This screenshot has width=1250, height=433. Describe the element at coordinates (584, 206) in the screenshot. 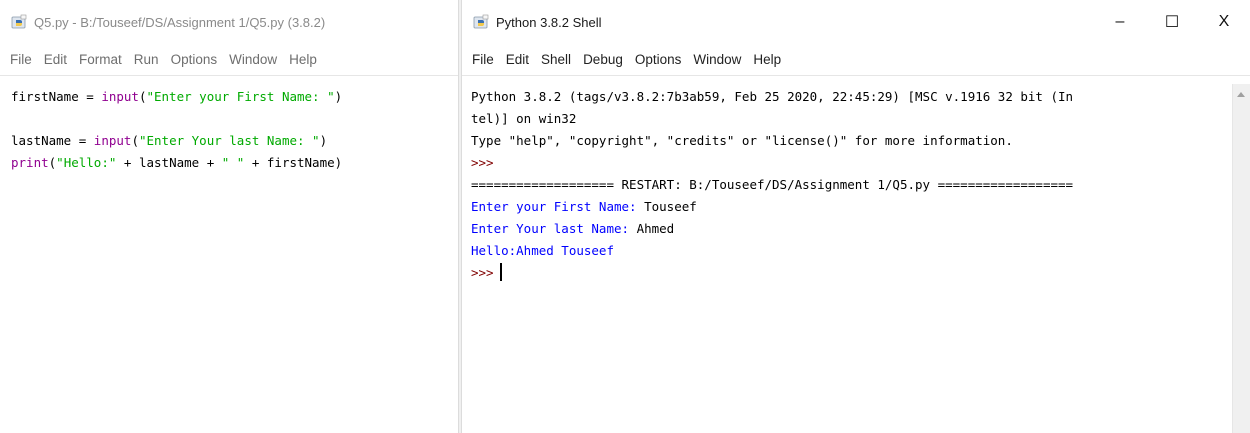

I see `shell-output-line: Enter your First Name: Touseef` at that location.